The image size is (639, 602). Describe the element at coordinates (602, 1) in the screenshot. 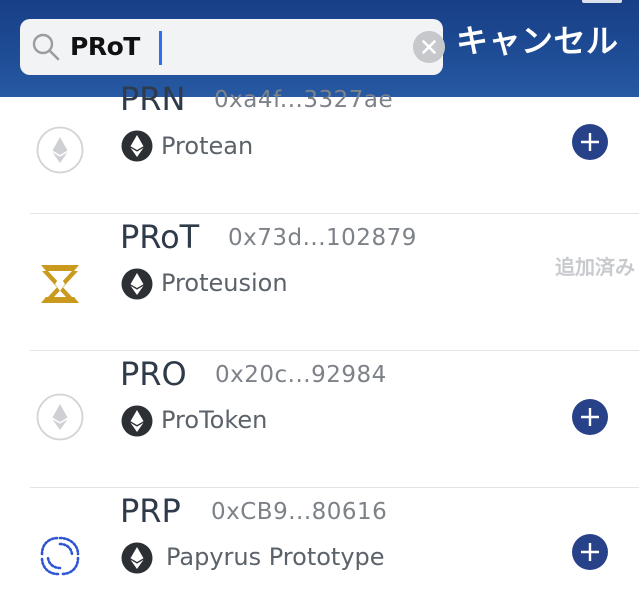

I see `status-indicator` at that location.